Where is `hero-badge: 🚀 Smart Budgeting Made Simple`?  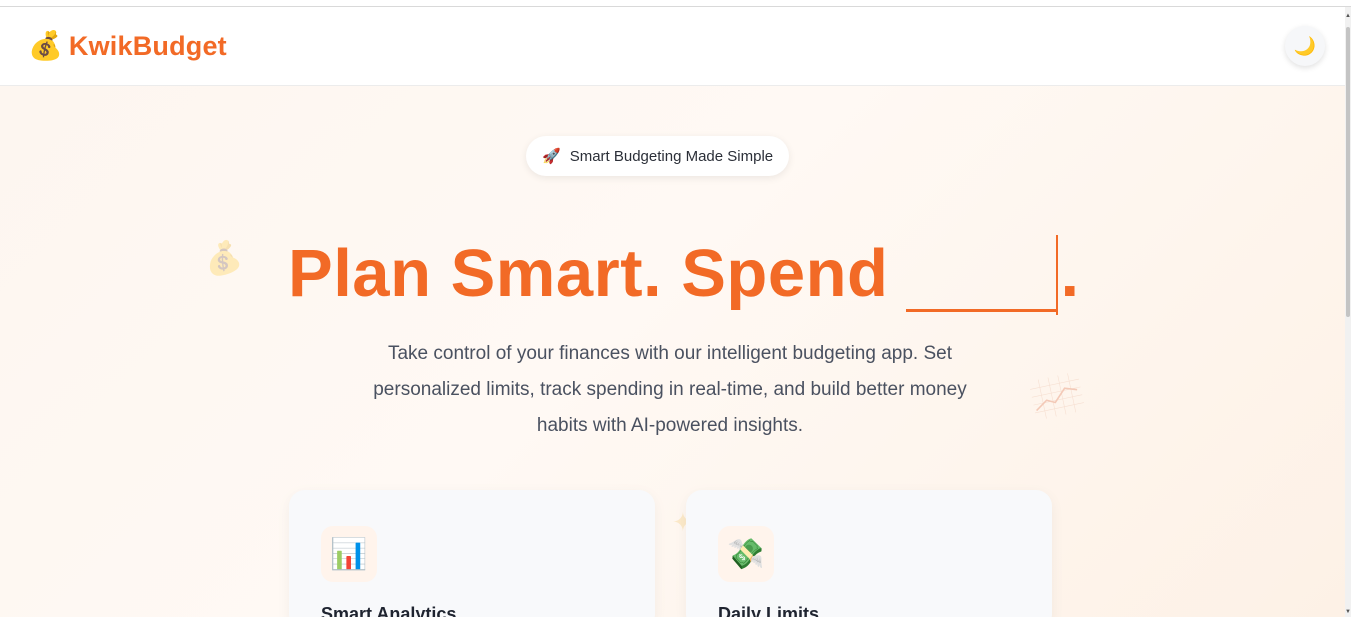 hero-badge: 🚀 Smart Budgeting Made Simple is located at coordinates (658, 156).